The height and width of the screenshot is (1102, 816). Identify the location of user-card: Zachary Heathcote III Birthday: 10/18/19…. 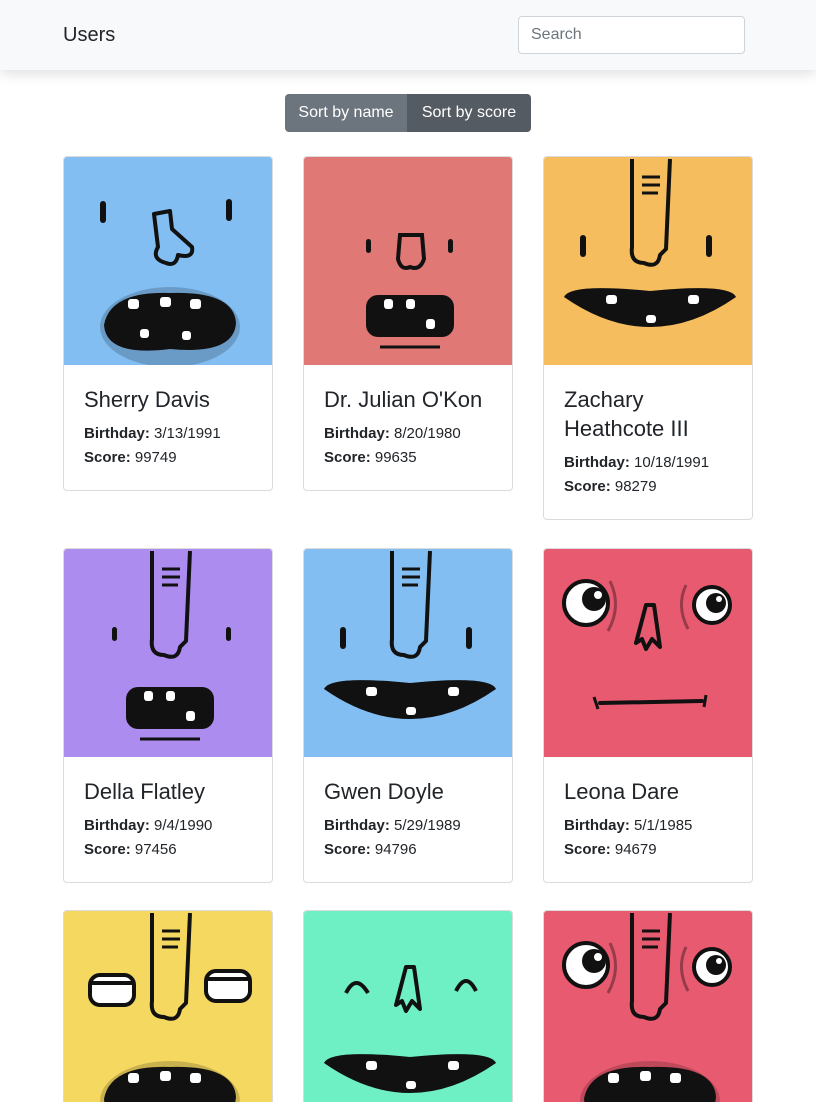
(648, 338).